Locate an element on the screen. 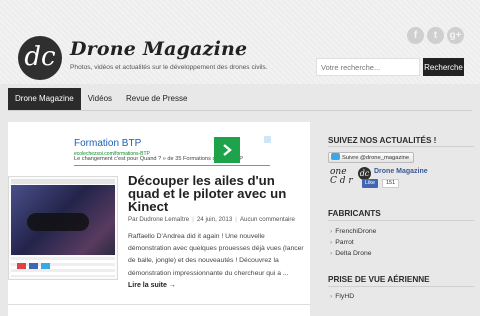 The height and width of the screenshot is (316, 480). ad-arrow-button is located at coordinates (227, 150).